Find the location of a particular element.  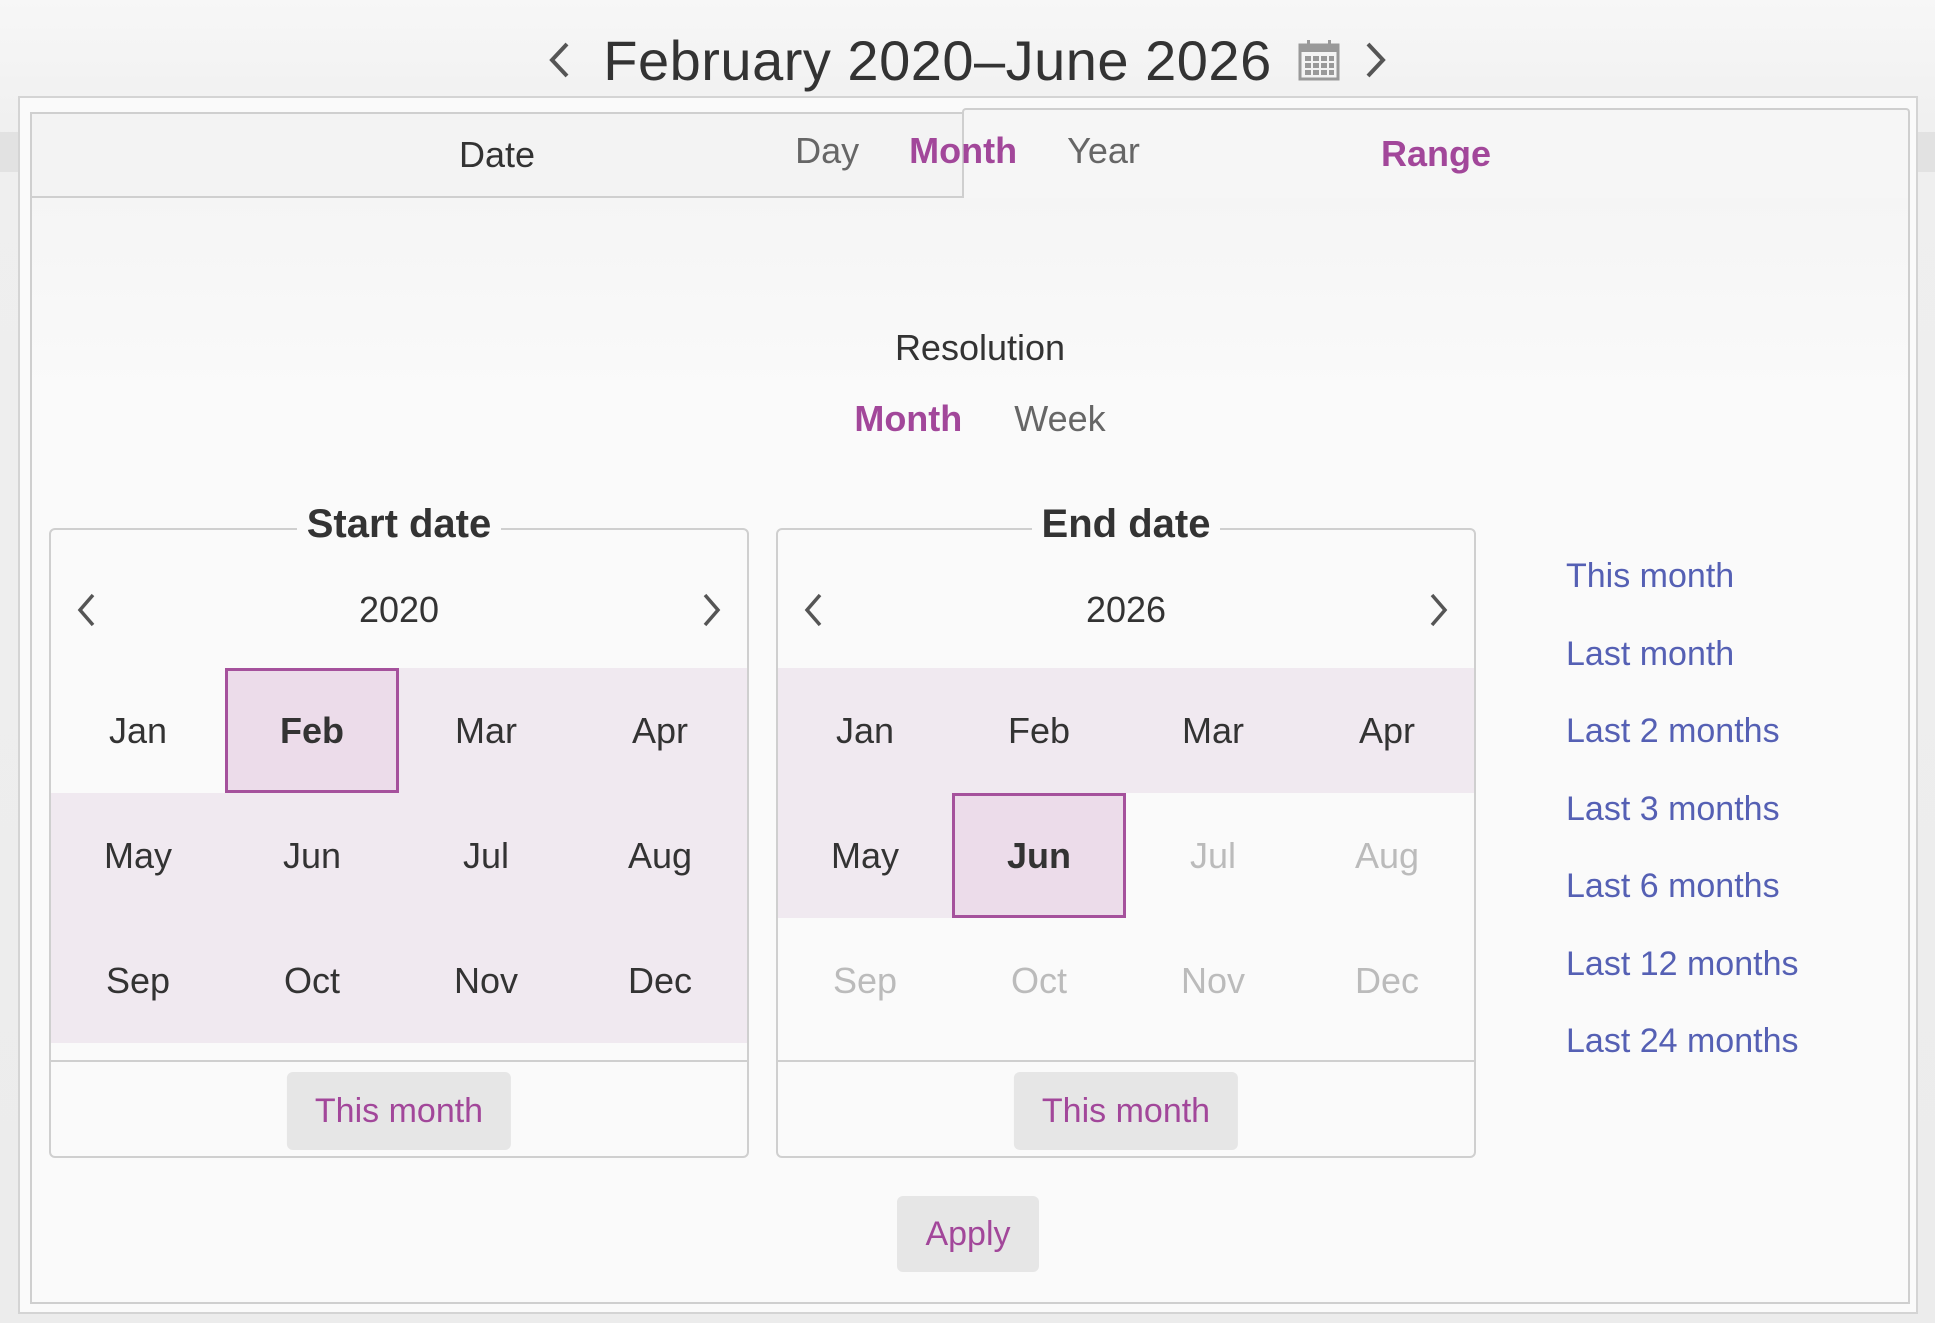

resolution-month: Month is located at coordinates (908, 419).